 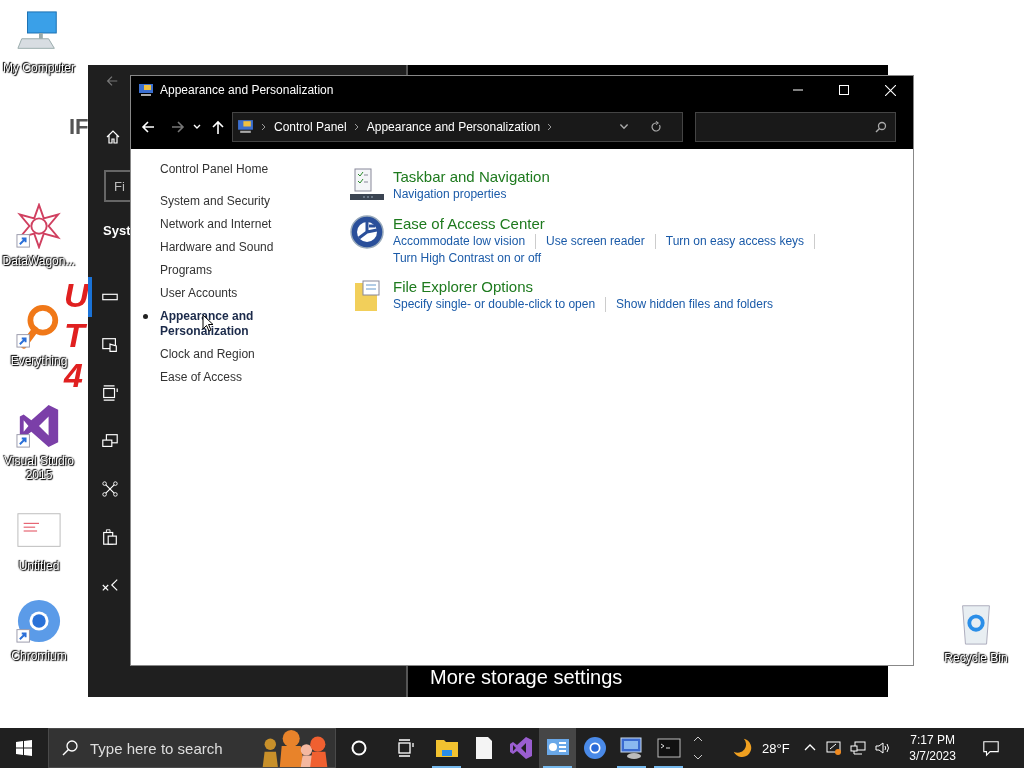 I want to click on star-pattern-icon, so click(x=39, y=226).